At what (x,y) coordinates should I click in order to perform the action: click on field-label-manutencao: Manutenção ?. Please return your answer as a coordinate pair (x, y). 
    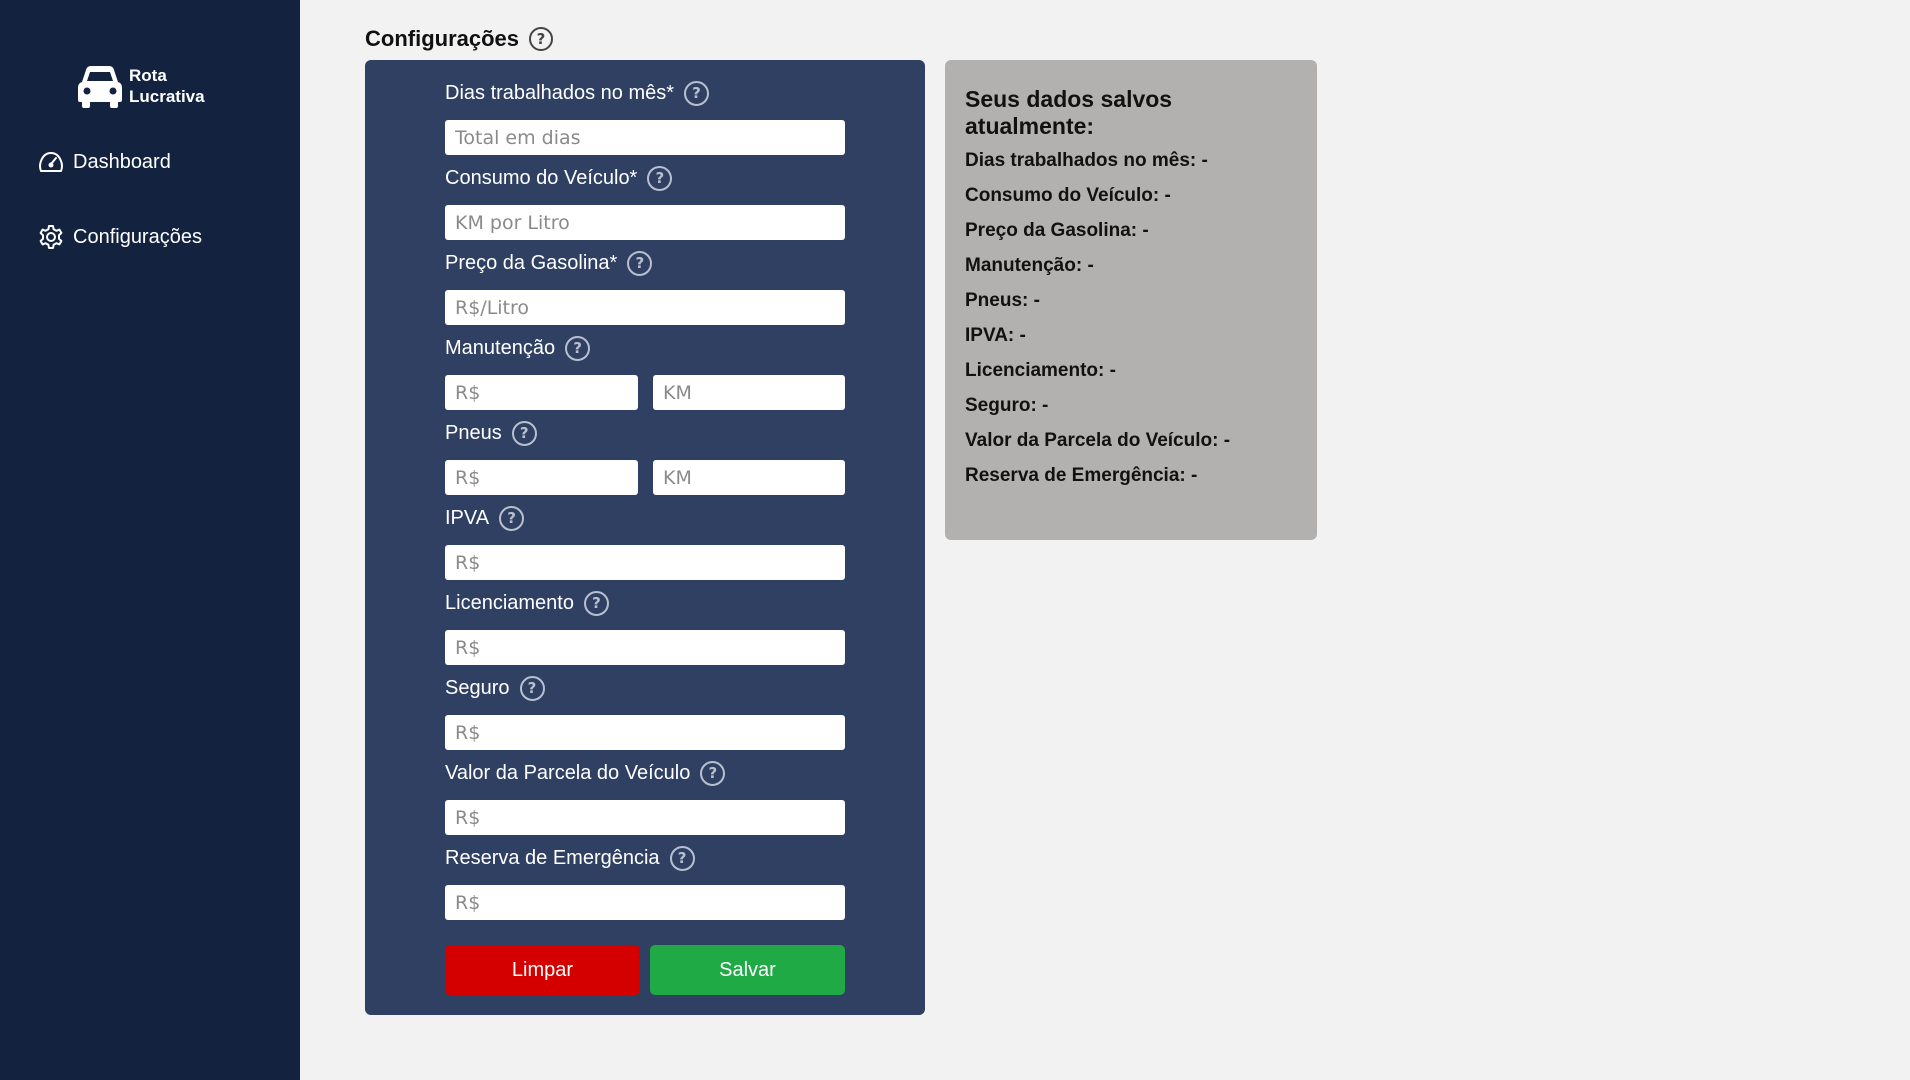
    Looking at the image, I should click on (518, 348).